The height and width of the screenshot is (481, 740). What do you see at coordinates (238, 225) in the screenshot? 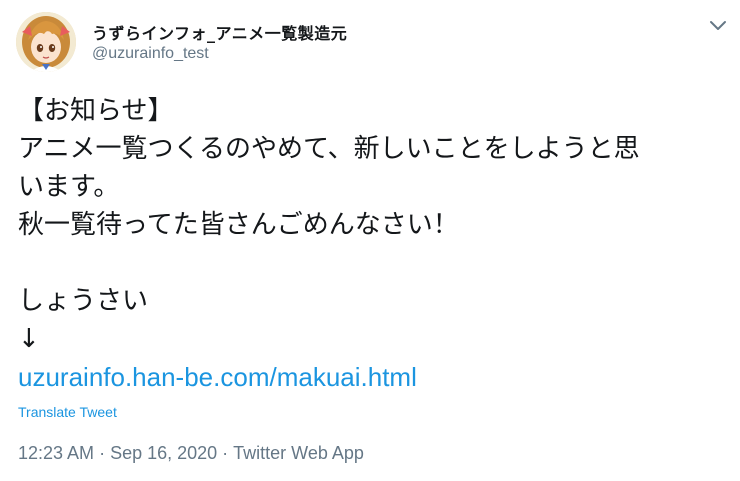
I see `tweet-line: 秋一覧待ってた皆さんごめんなさい！` at bounding box center [238, 225].